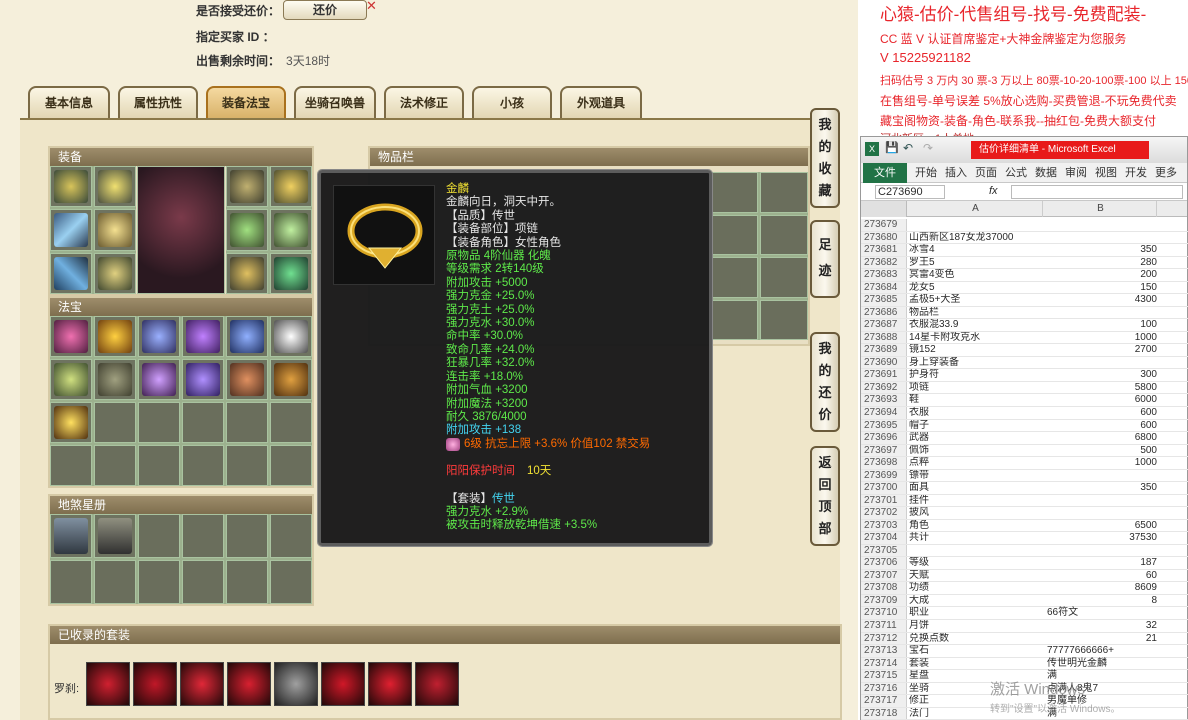 This screenshot has width=1188, height=720. Describe the element at coordinates (976, 463) in the screenshot. I see `cell-a: 点粹` at that location.